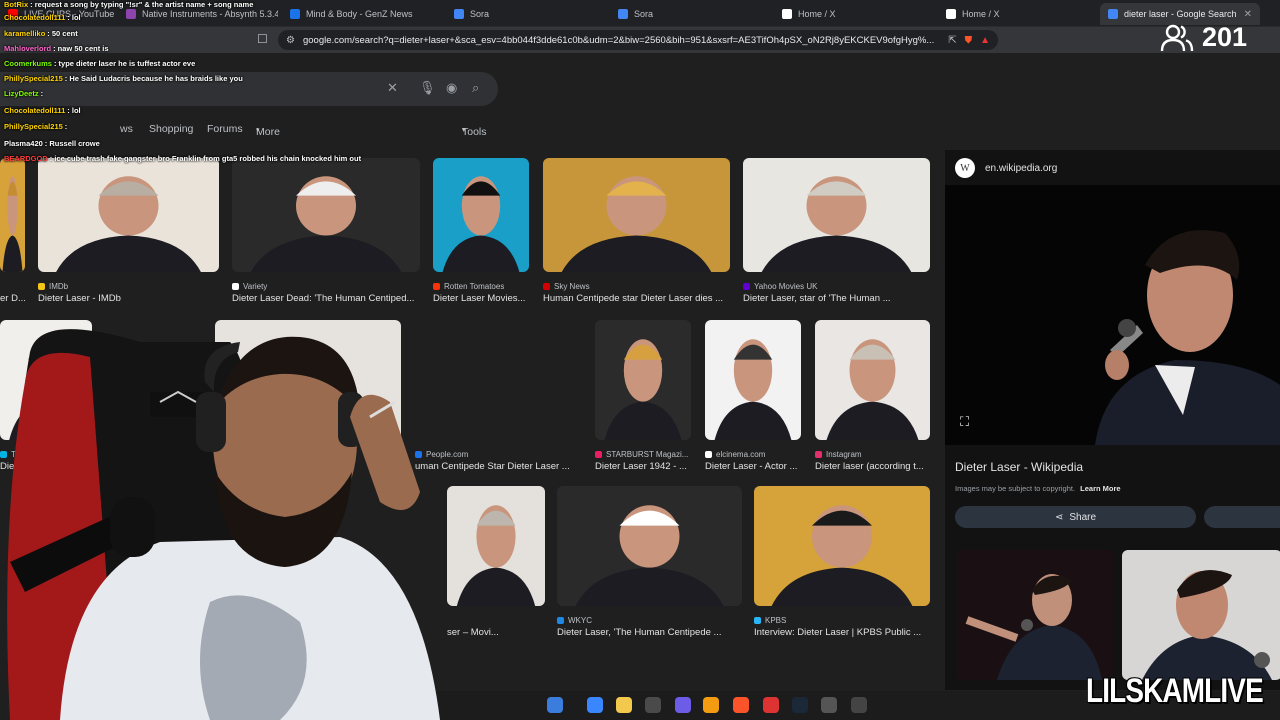 The width and height of the screenshot is (1280, 720). Describe the element at coordinates (171, 129) in the screenshot. I see `tab-shopping: Shopping` at that location.